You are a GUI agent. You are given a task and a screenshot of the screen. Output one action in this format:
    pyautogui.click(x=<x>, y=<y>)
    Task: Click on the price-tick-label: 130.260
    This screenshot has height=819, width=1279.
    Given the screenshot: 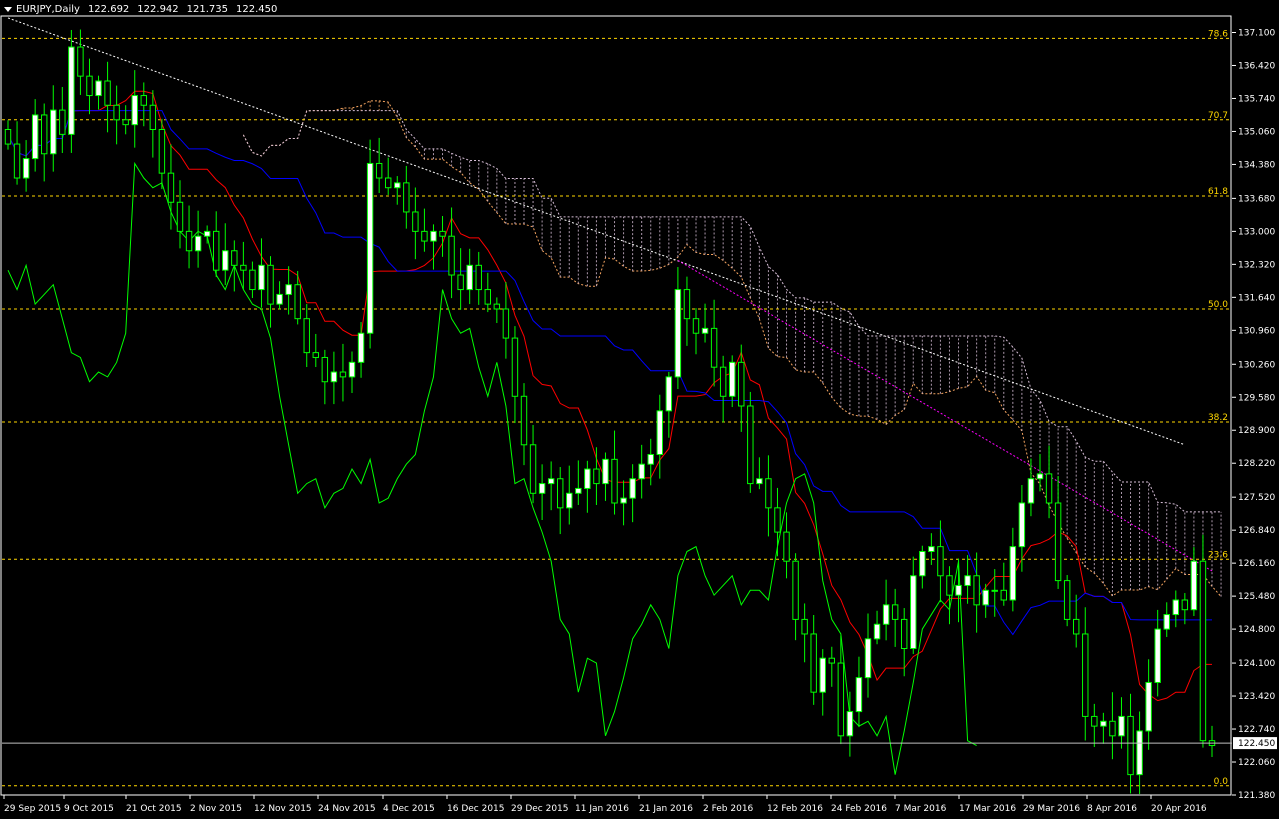 What is the action you would take?
    pyautogui.click(x=1256, y=365)
    